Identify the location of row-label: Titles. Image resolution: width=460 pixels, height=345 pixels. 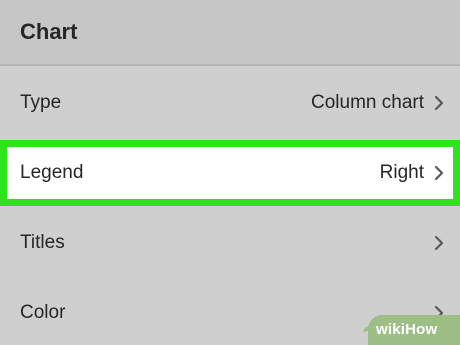
(42, 242).